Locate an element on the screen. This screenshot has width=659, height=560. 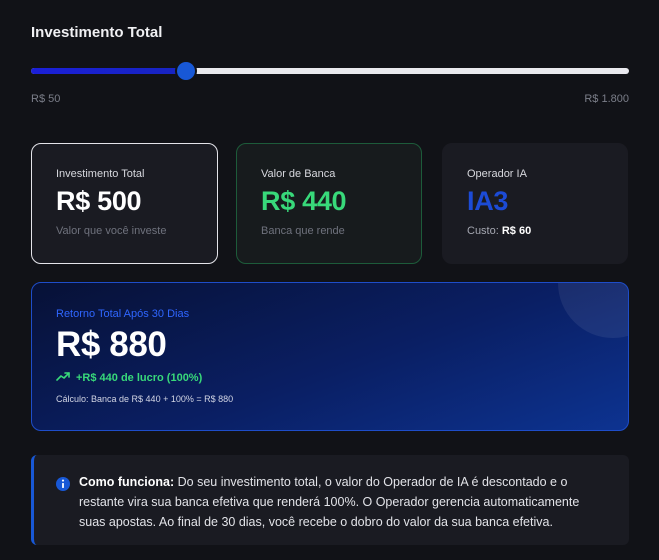
valor-banca-value: R$ 440 is located at coordinates (304, 201).